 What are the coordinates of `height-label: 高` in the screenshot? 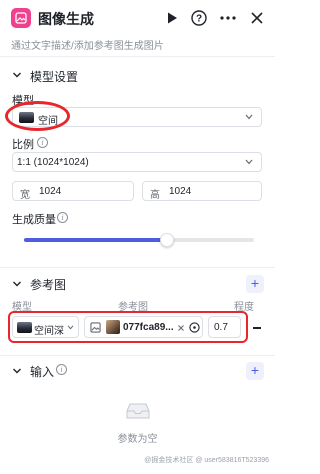 It's located at (155, 195).